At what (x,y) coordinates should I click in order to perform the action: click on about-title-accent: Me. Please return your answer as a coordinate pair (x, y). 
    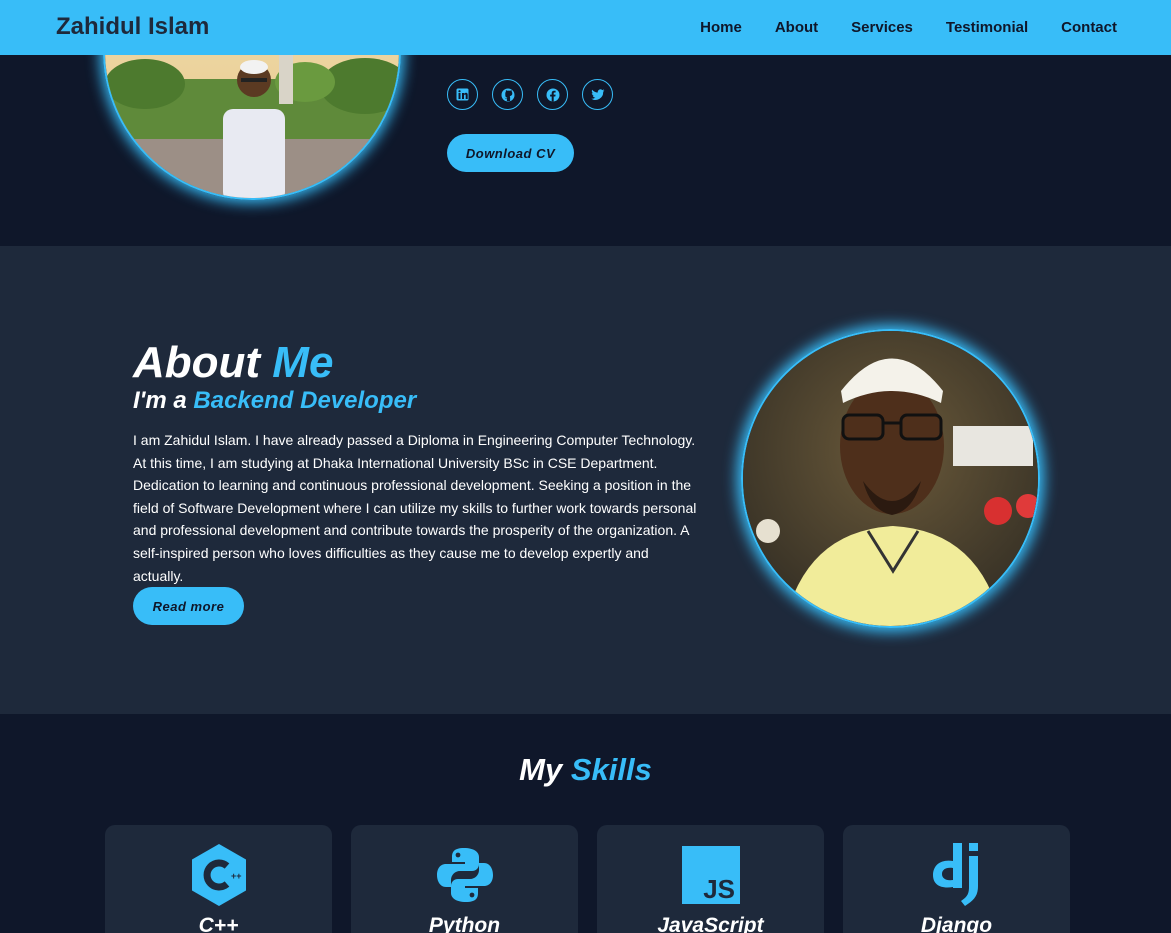
    Looking at the image, I should click on (303, 362).